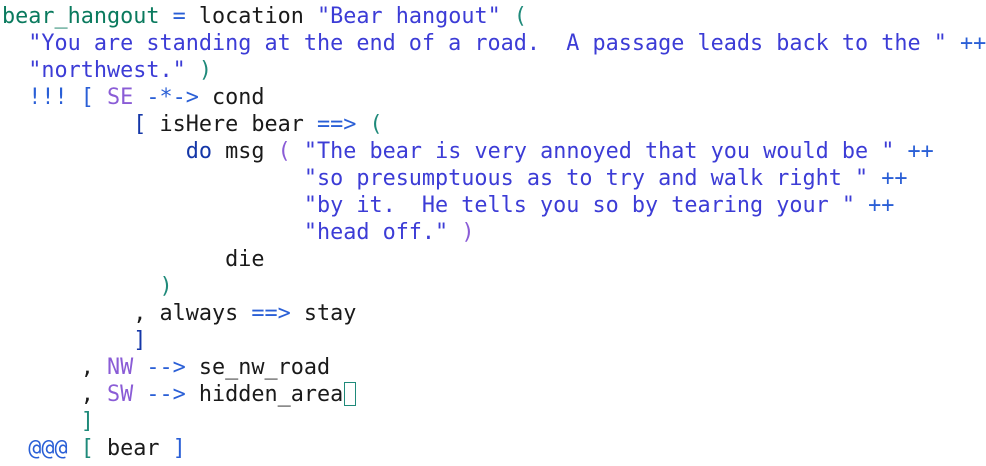  I want to click on code-line: "northwest." ), so click(107, 70).